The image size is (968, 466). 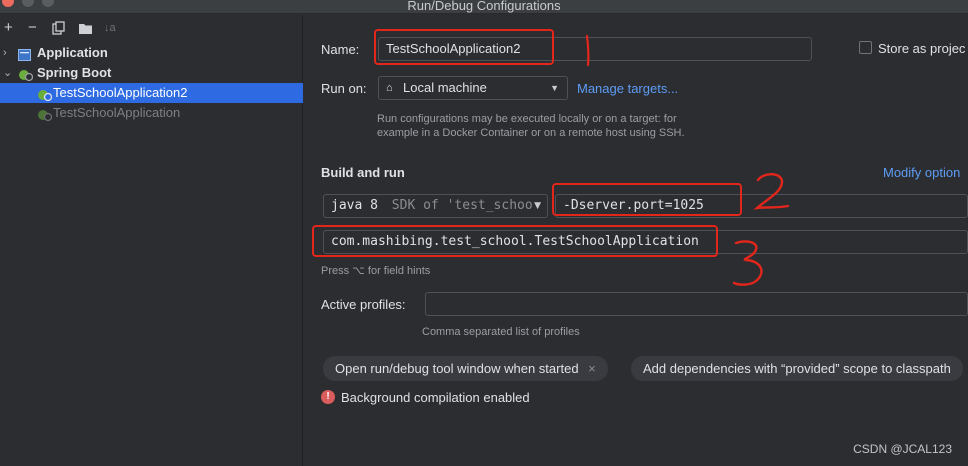 I want to click on tree-item-config: TestSchoolApplication, so click(x=151, y=113).